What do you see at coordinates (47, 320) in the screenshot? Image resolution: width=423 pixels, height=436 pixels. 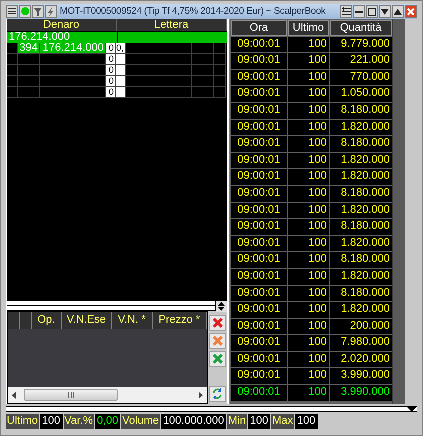 I see `column-header: Op.` at bounding box center [47, 320].